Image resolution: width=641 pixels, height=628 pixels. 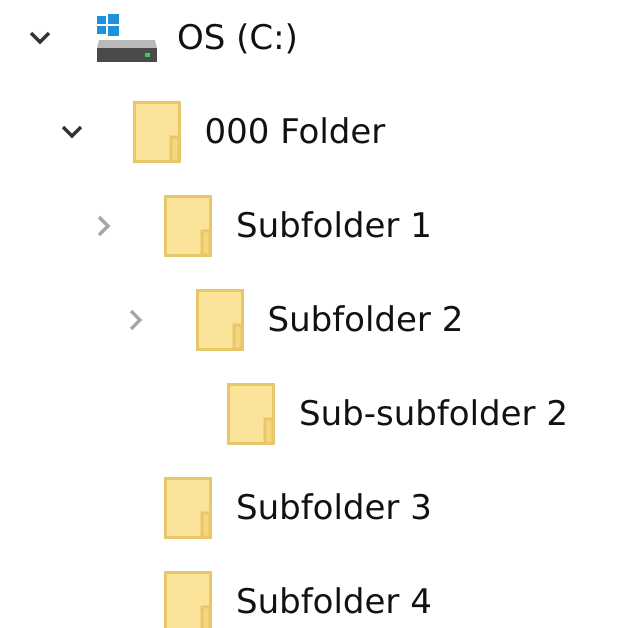 I want to click on folder-label: Sub-subfolder 2, so click(x=433, y=414).